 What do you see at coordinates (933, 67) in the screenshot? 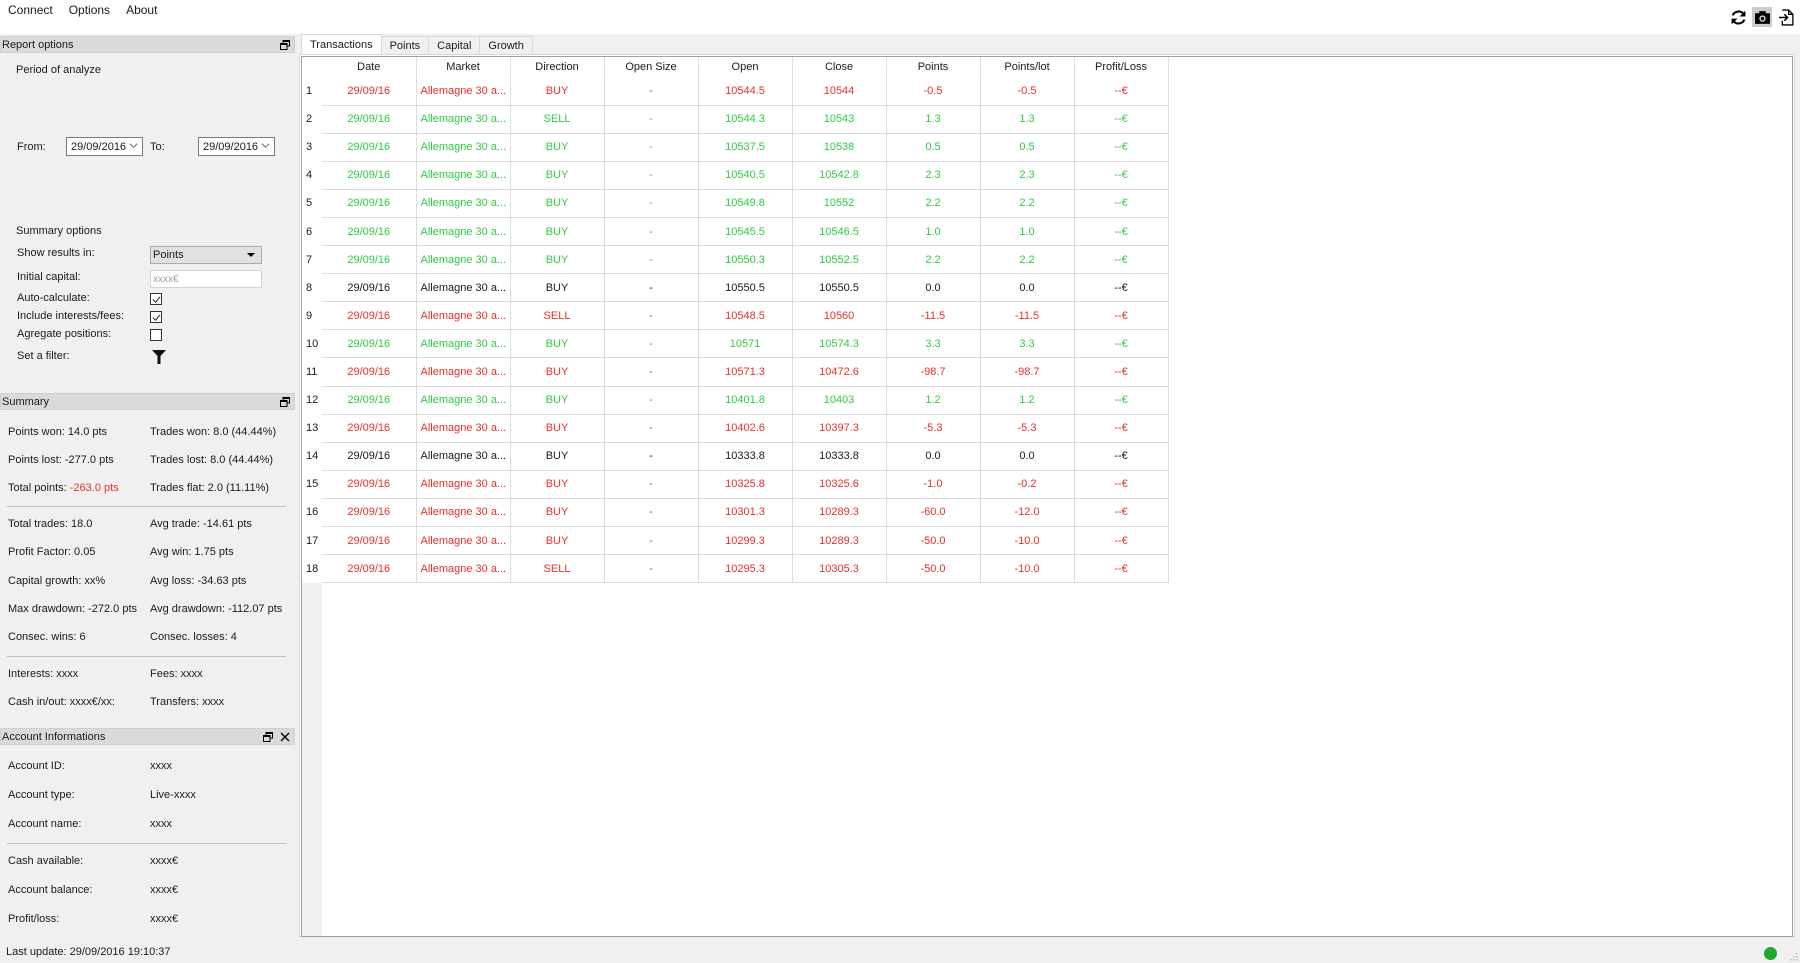
I see `column-header-points: Points` at bounding box center [933, 67].